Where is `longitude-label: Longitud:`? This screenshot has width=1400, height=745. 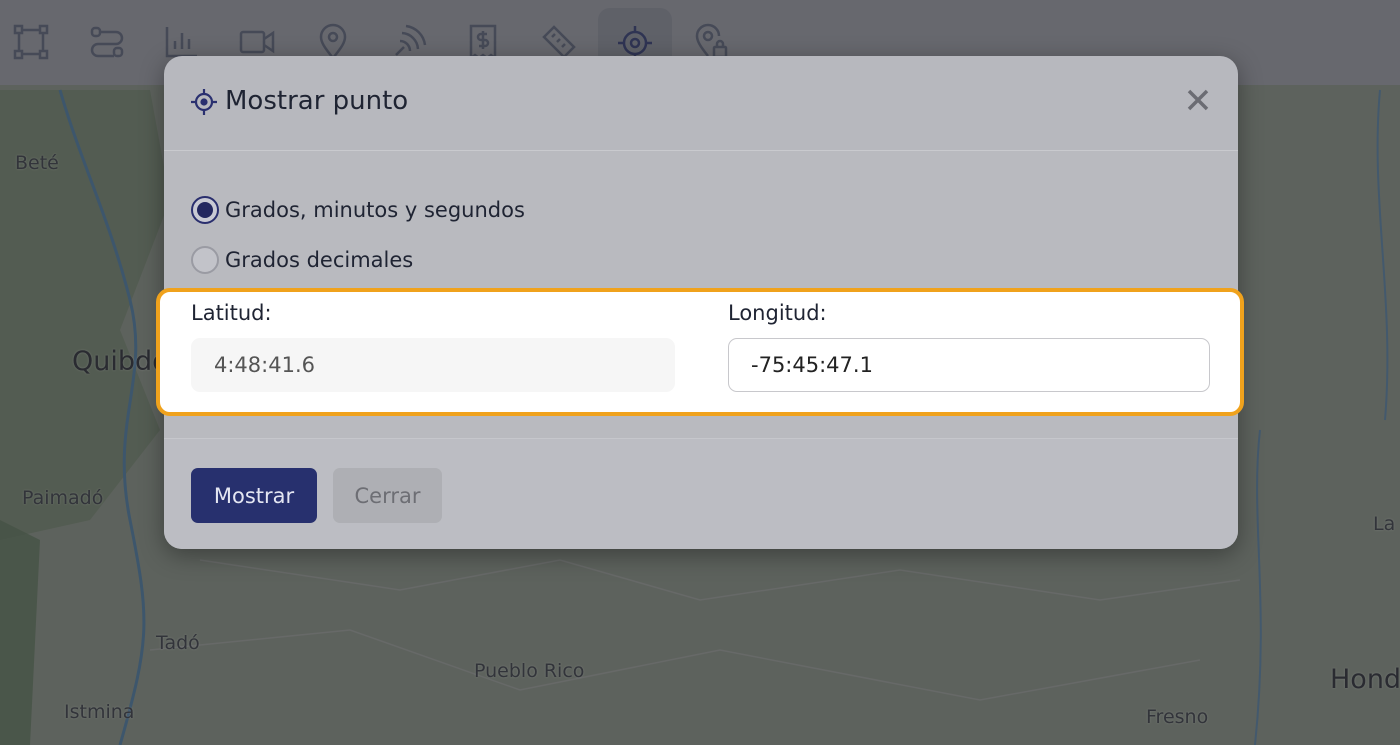
longitude-label: Longitud: is located at coordinates (777, 313).